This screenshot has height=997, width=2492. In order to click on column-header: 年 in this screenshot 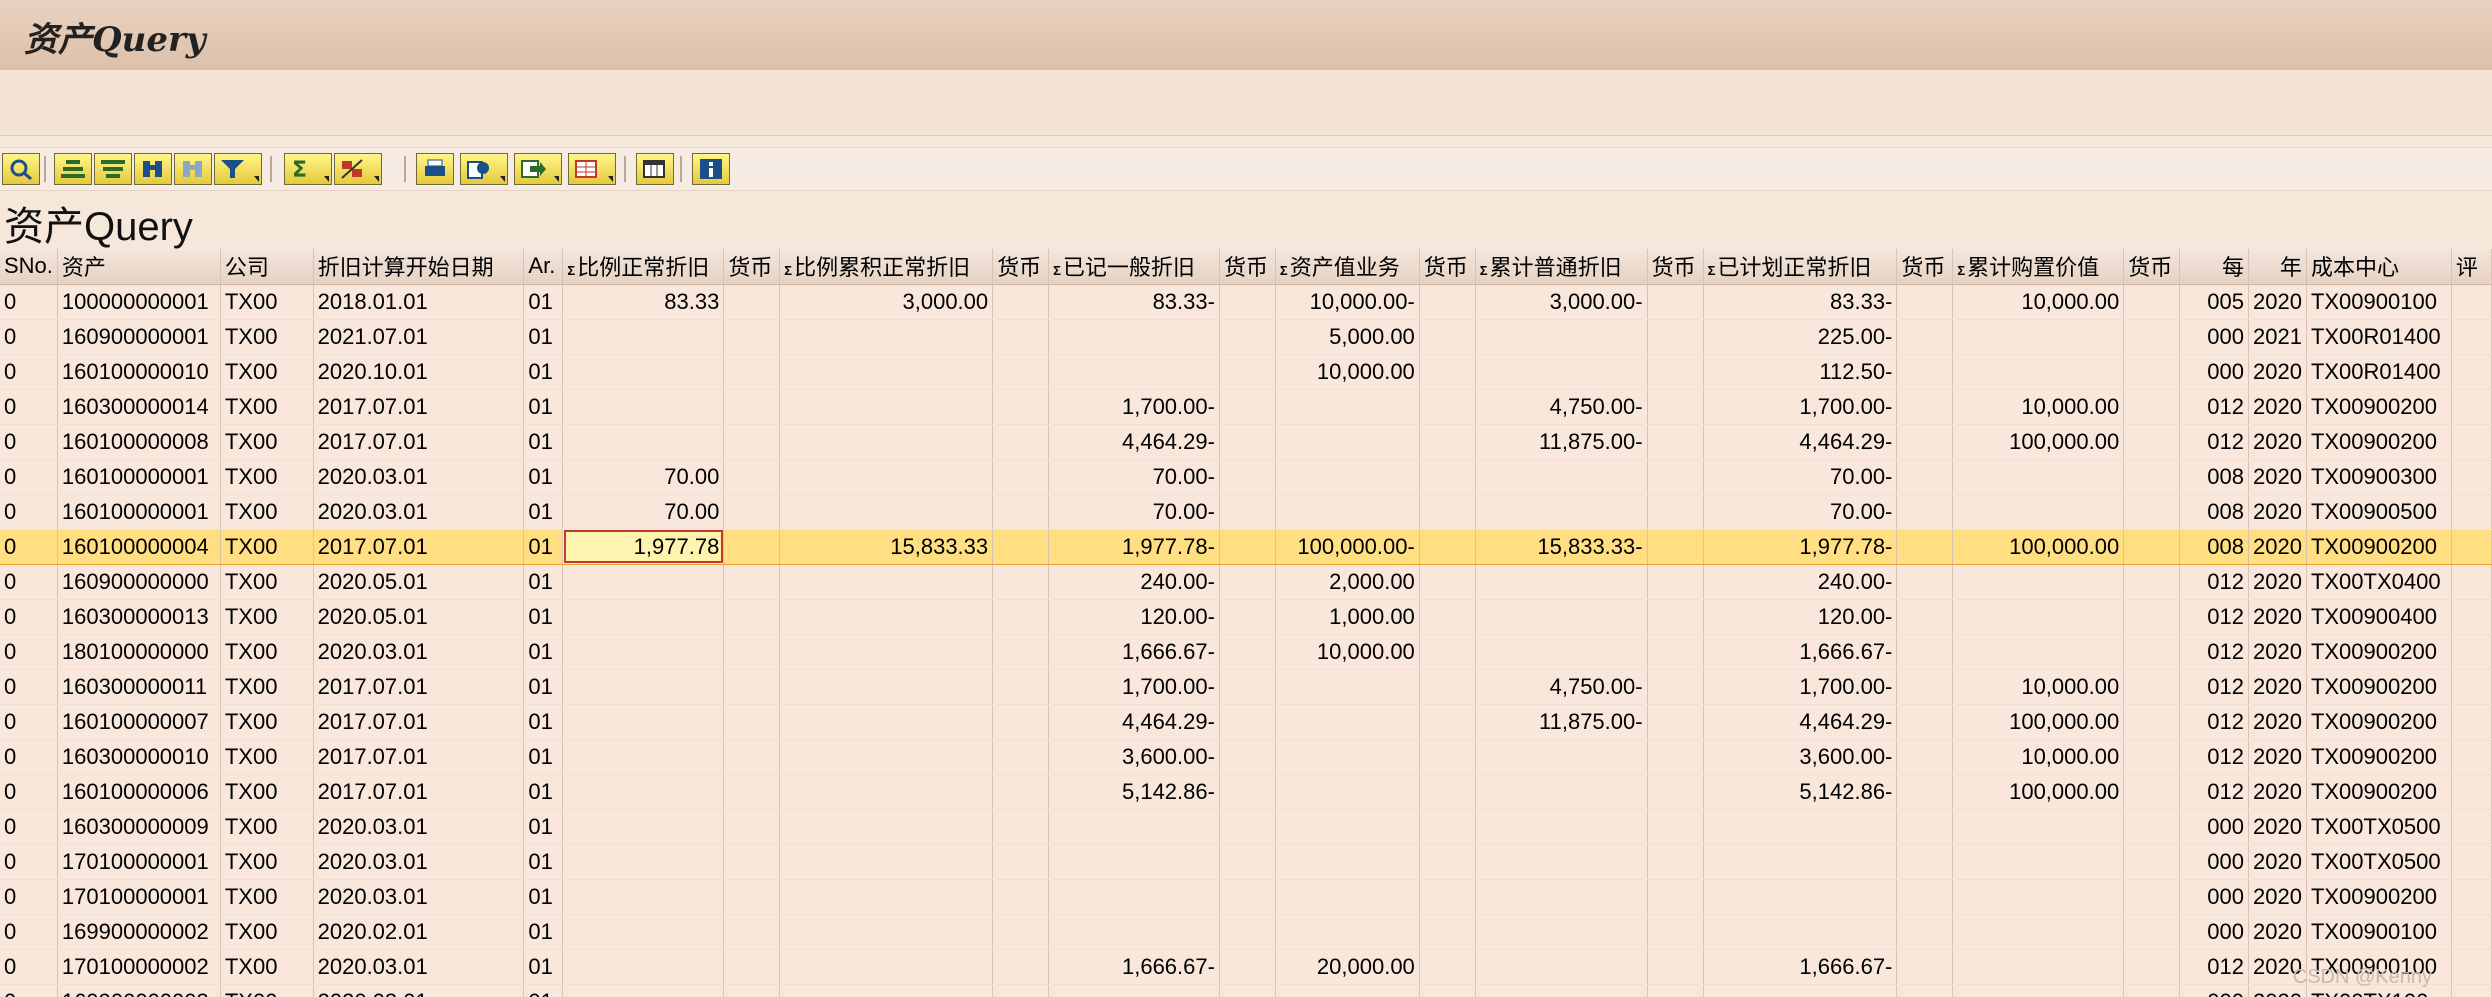, I will do `click(2277, 267)`.